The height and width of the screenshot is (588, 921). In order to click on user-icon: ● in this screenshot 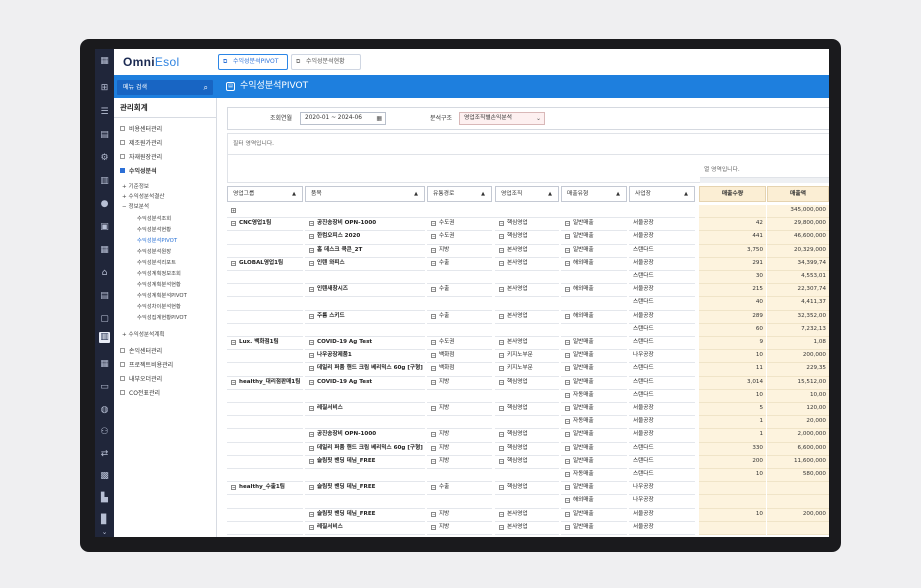, I will do `click(104, 204)`.